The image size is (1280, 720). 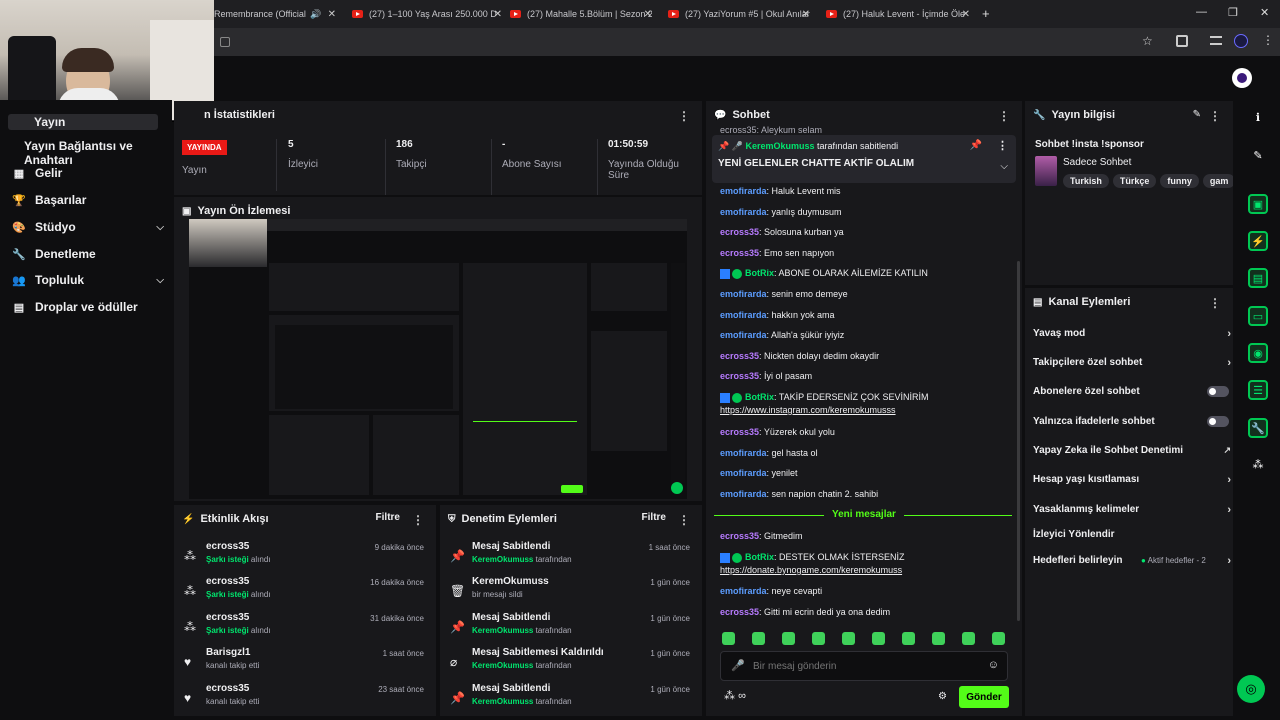 I want to click on subscribers-only-toggle, so click(x=1218, y=391).